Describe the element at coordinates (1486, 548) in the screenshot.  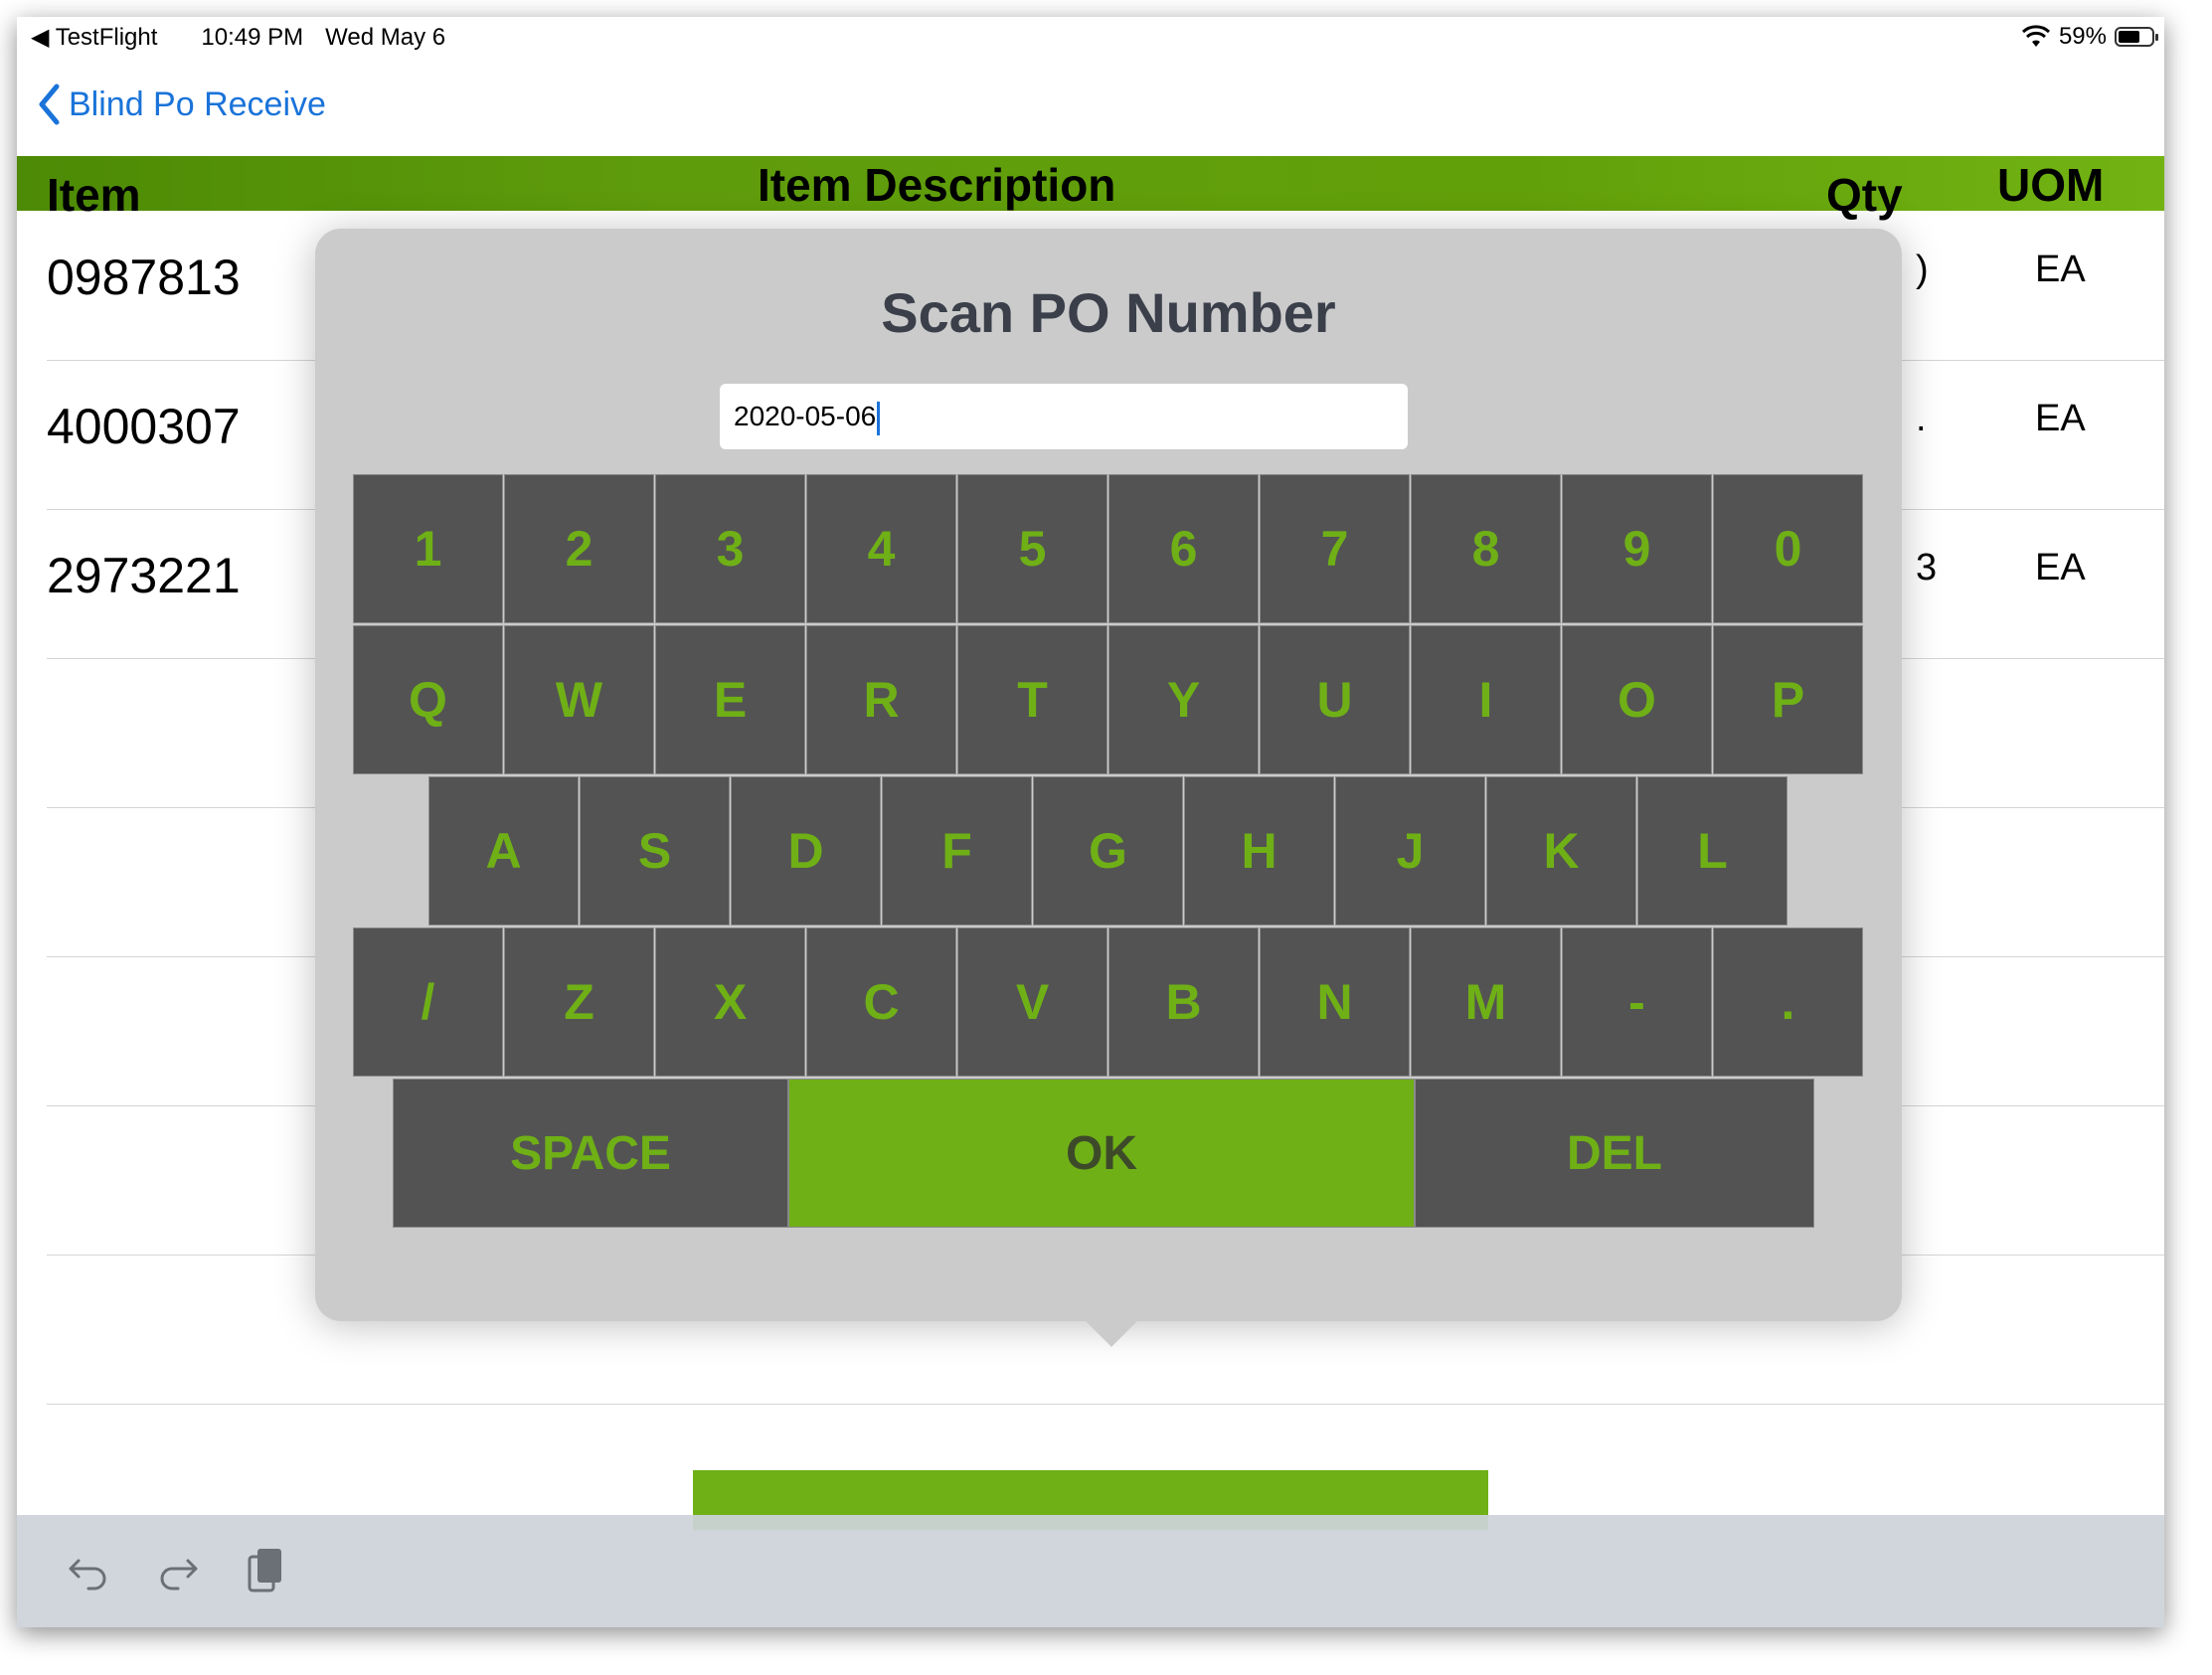
I see `key-8: 8` at that location.